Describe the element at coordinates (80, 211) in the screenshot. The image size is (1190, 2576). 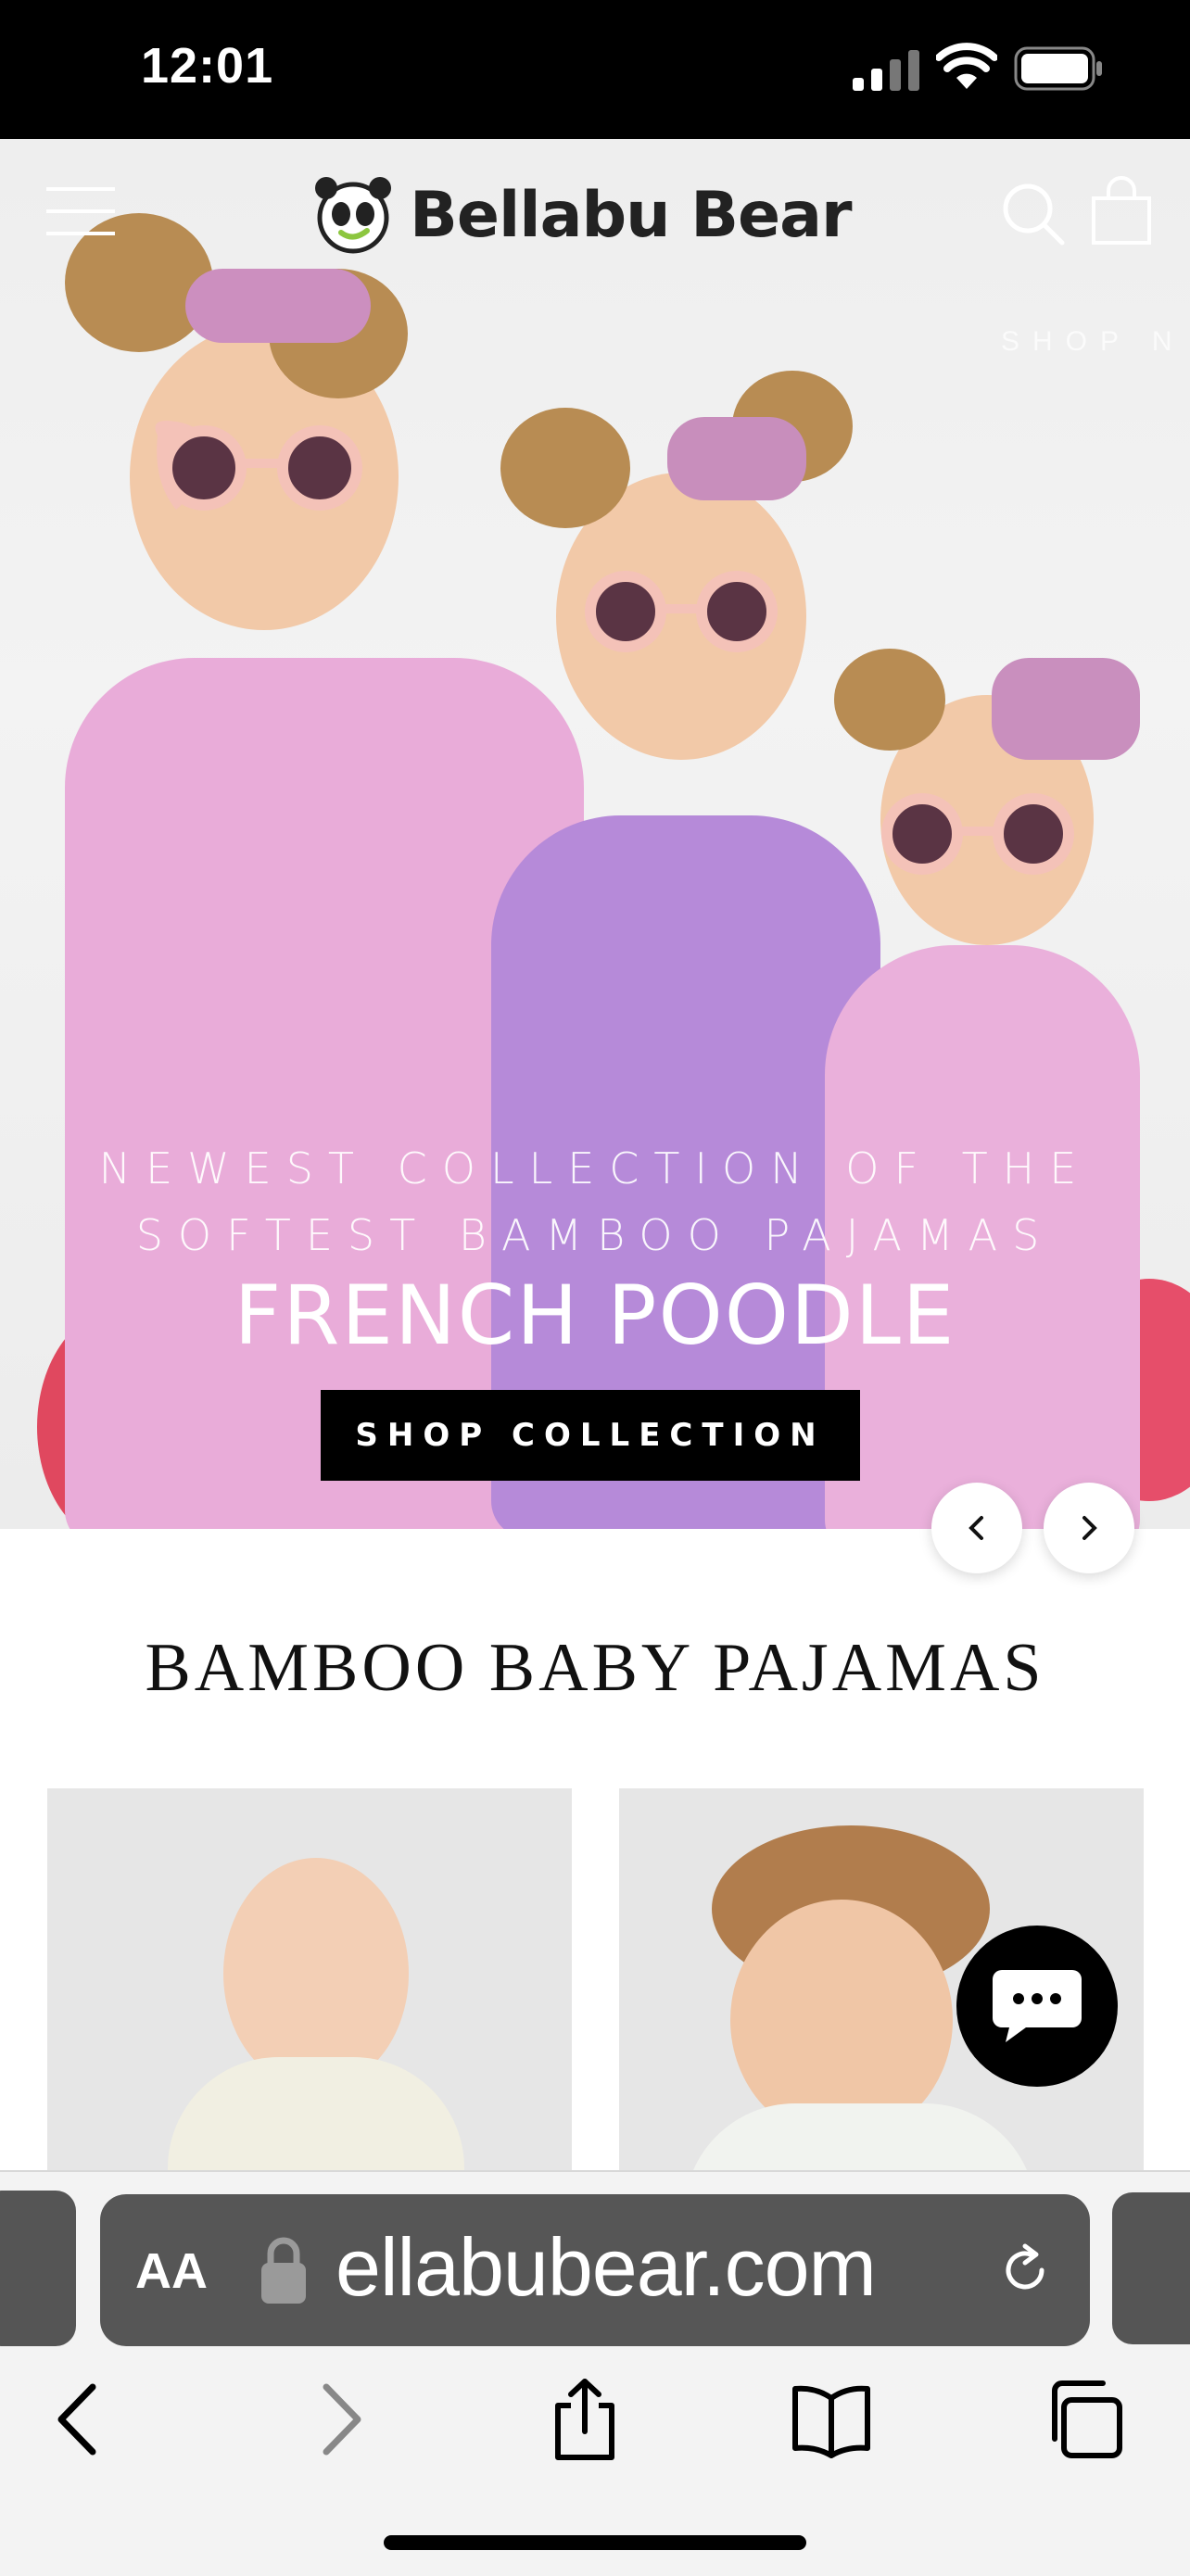
I see `menu-icon` at that location.